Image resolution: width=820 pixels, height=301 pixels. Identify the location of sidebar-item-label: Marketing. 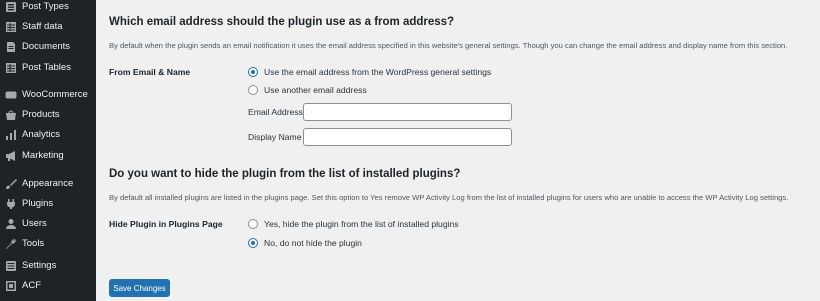
(43, 155).